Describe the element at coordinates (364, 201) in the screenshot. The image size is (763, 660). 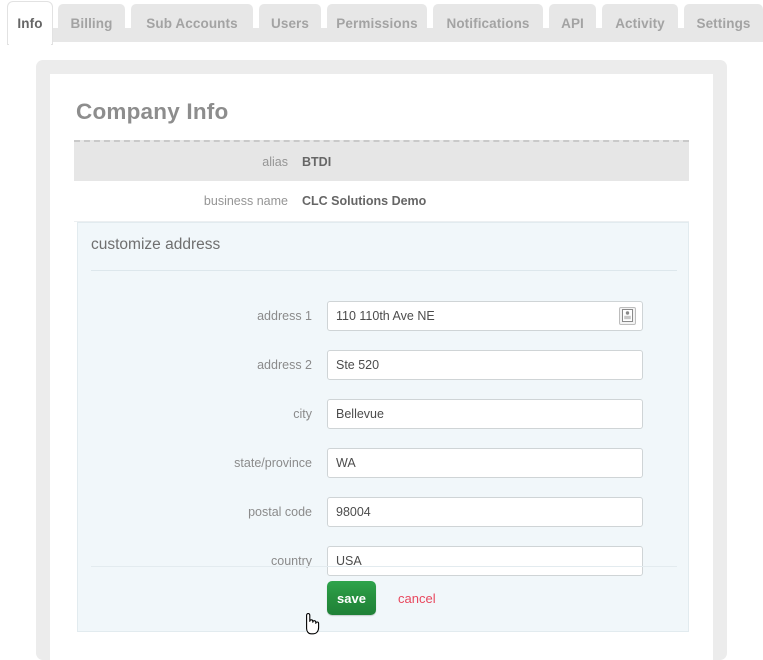
I see `info-value-business-name: CLC Solutions Demo` at that location.